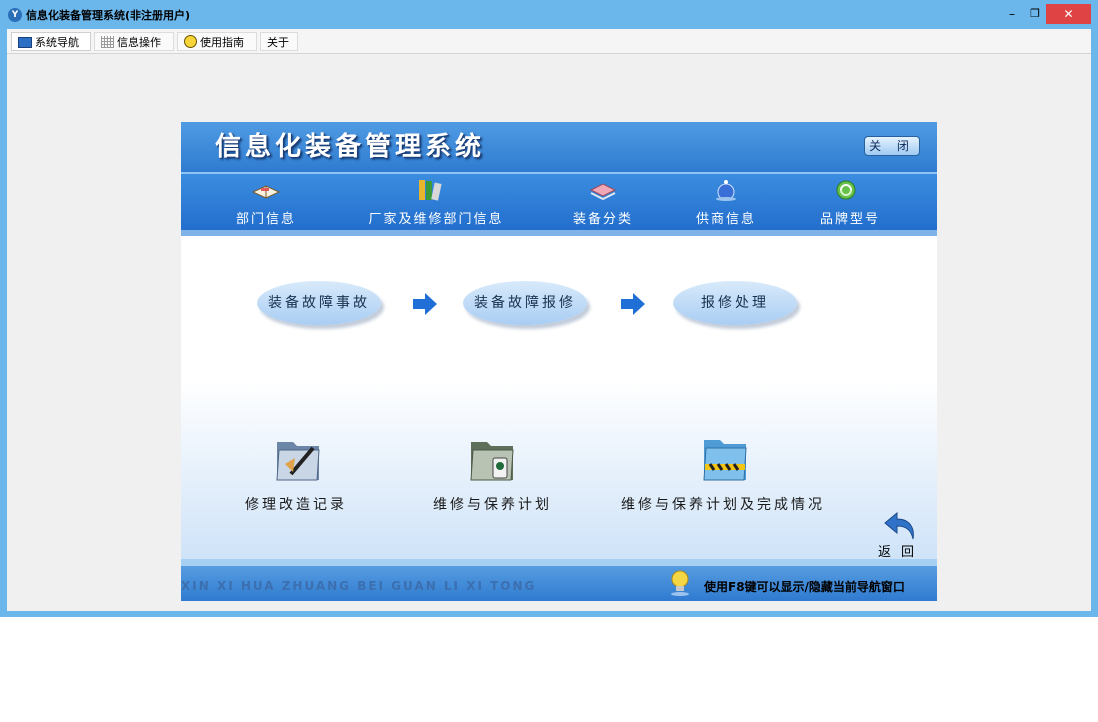 The width and height of the screenshot is (1098, 722). Describe the element at coordinates (139, 42) in the screenshot. I see `tab-label: 信息操作` at that location.